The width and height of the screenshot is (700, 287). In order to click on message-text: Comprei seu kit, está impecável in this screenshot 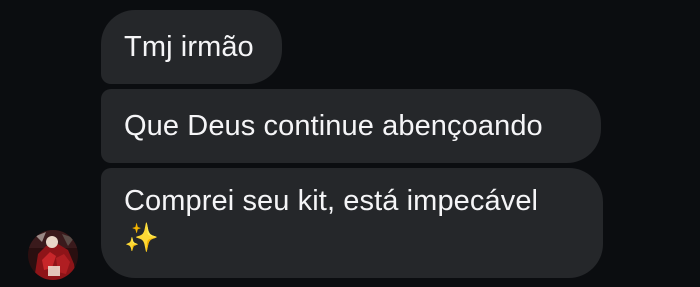, I will do `click(331, 201)`.